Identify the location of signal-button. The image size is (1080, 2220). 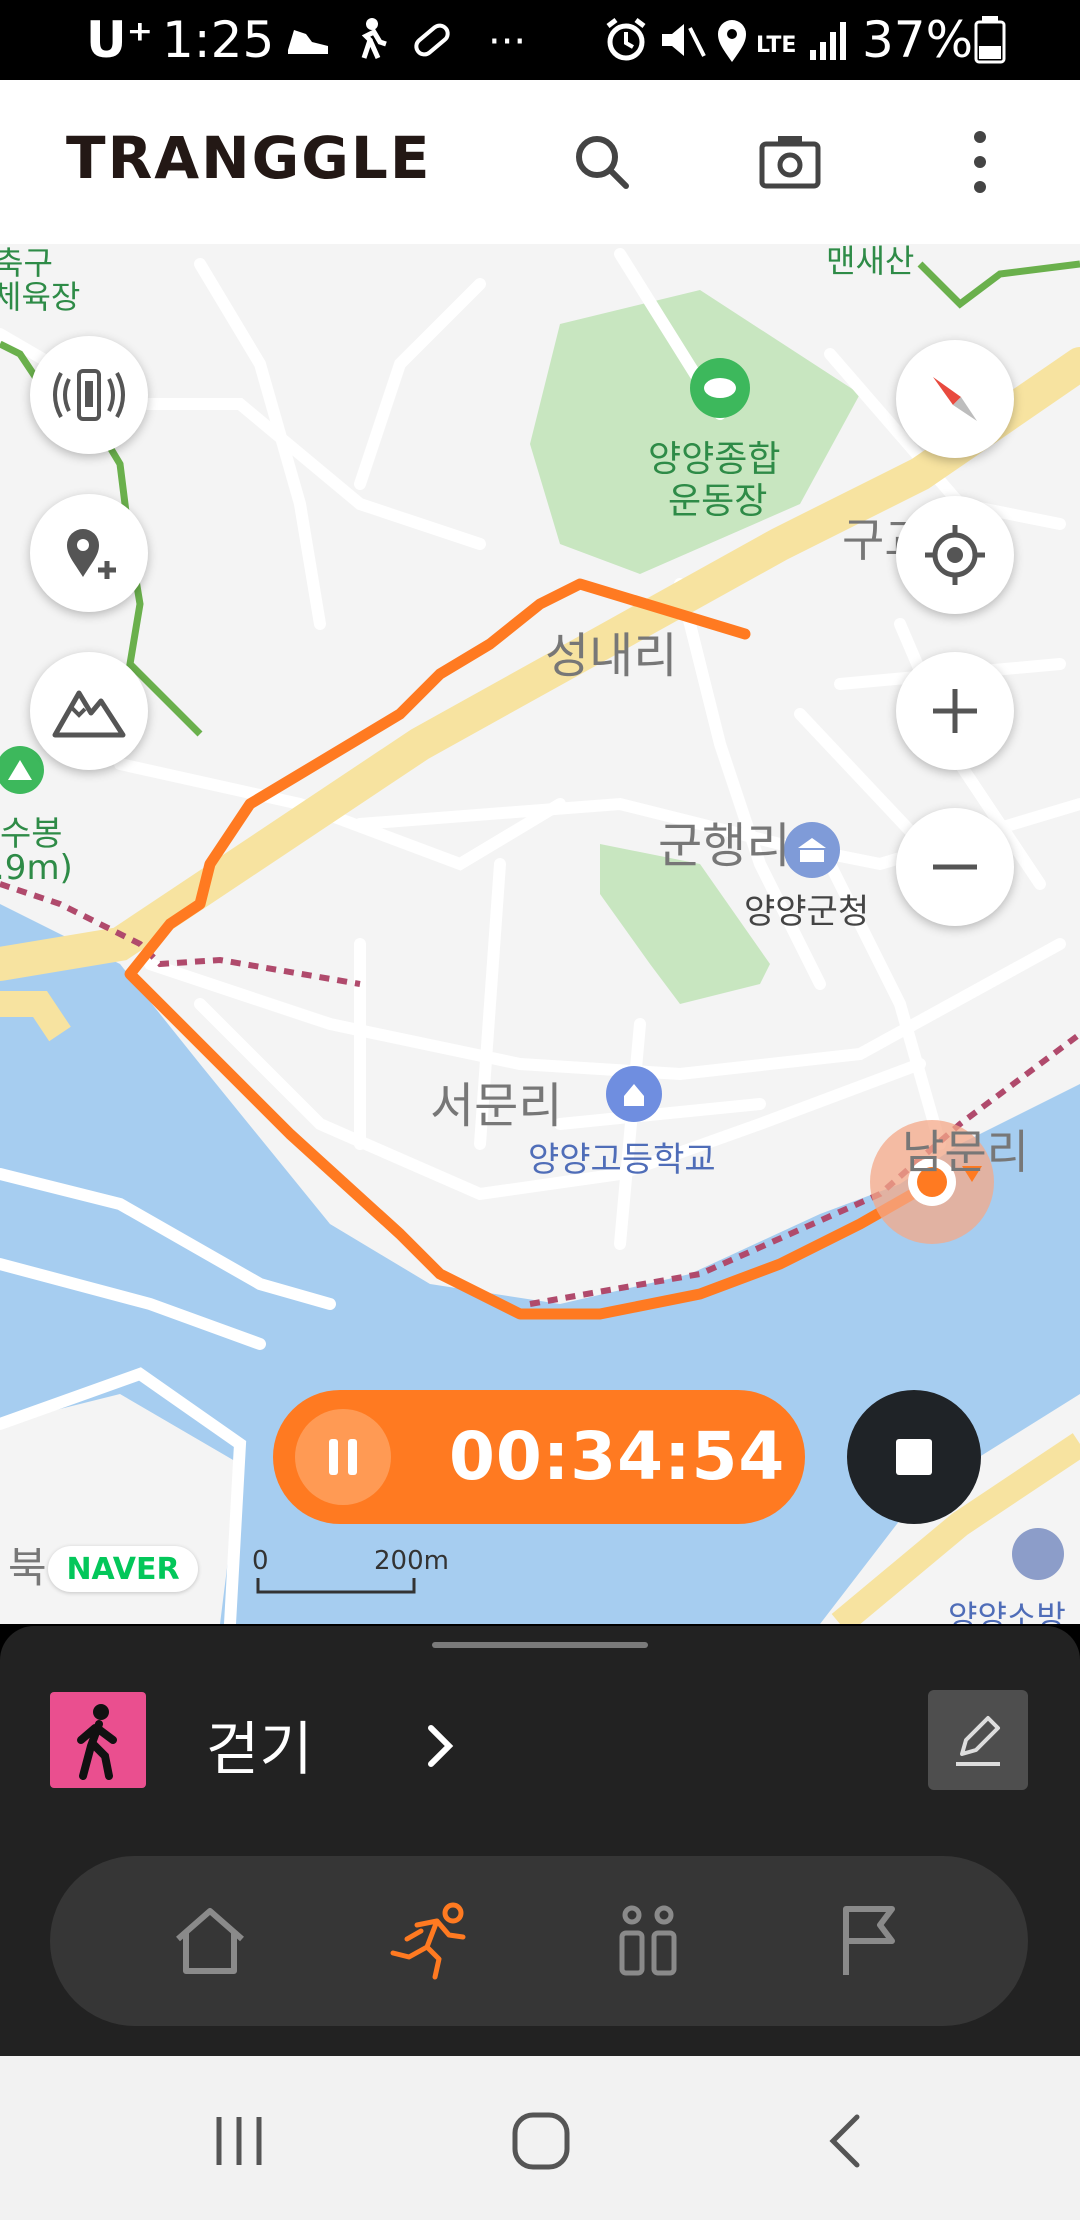
(89, 395).